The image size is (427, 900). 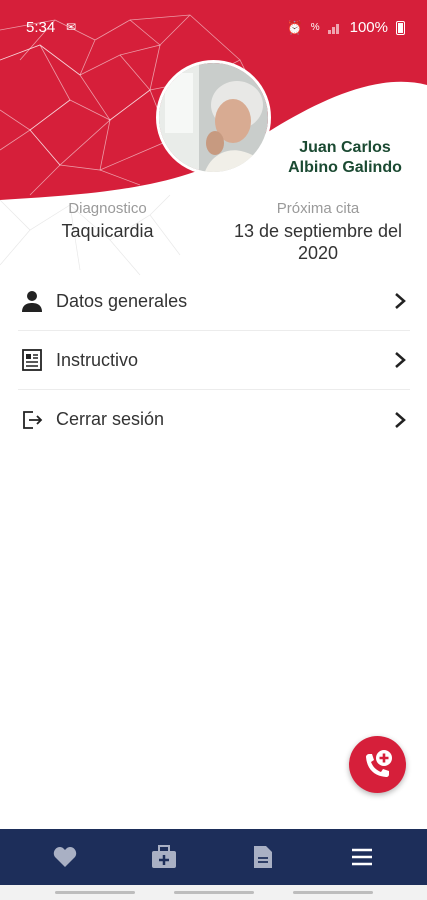 I want to click on logout-icon, so click(x=32, y=420).